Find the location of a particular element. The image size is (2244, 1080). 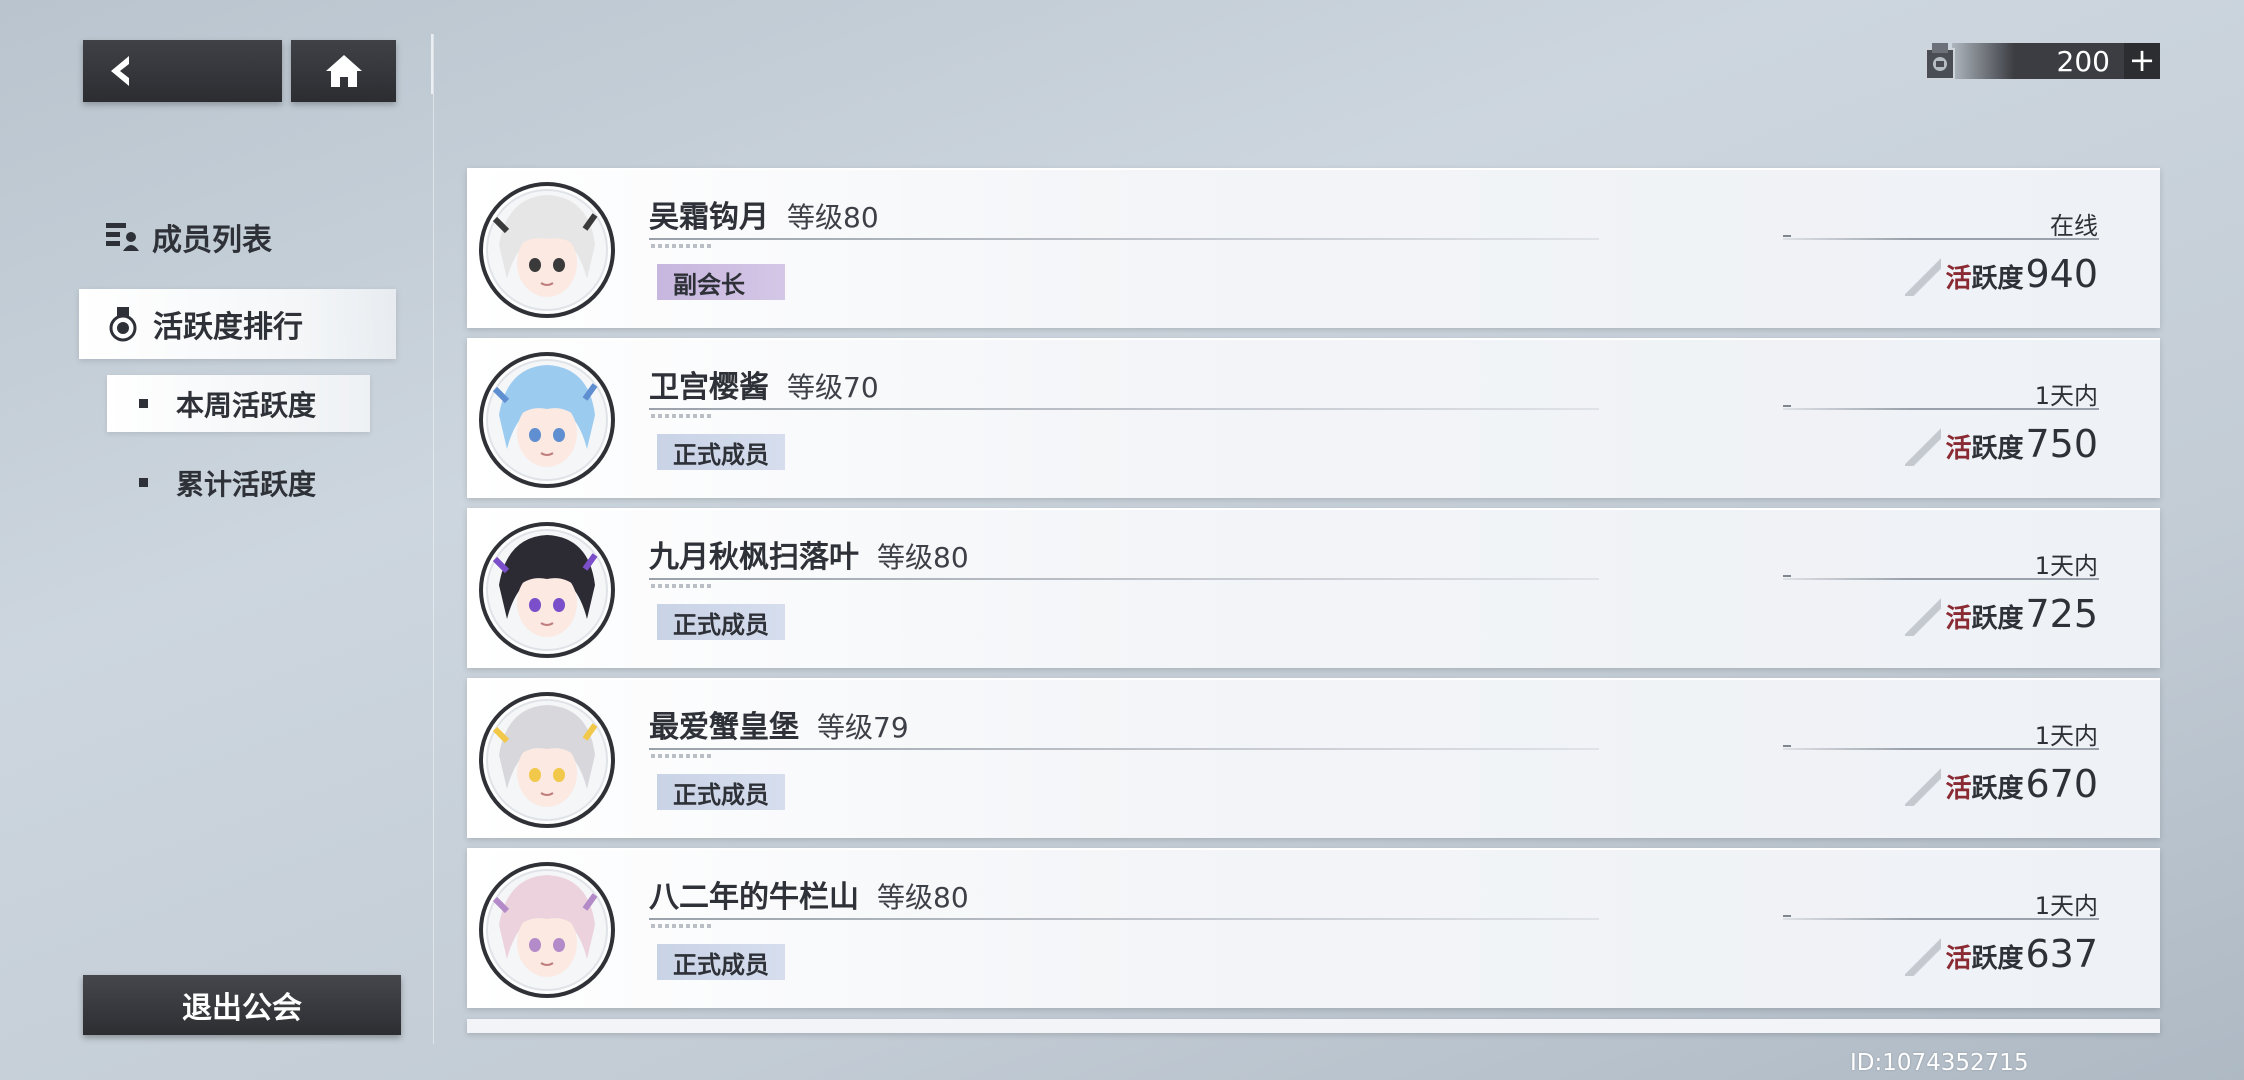

home-icon is located at coordinates (343, 71).